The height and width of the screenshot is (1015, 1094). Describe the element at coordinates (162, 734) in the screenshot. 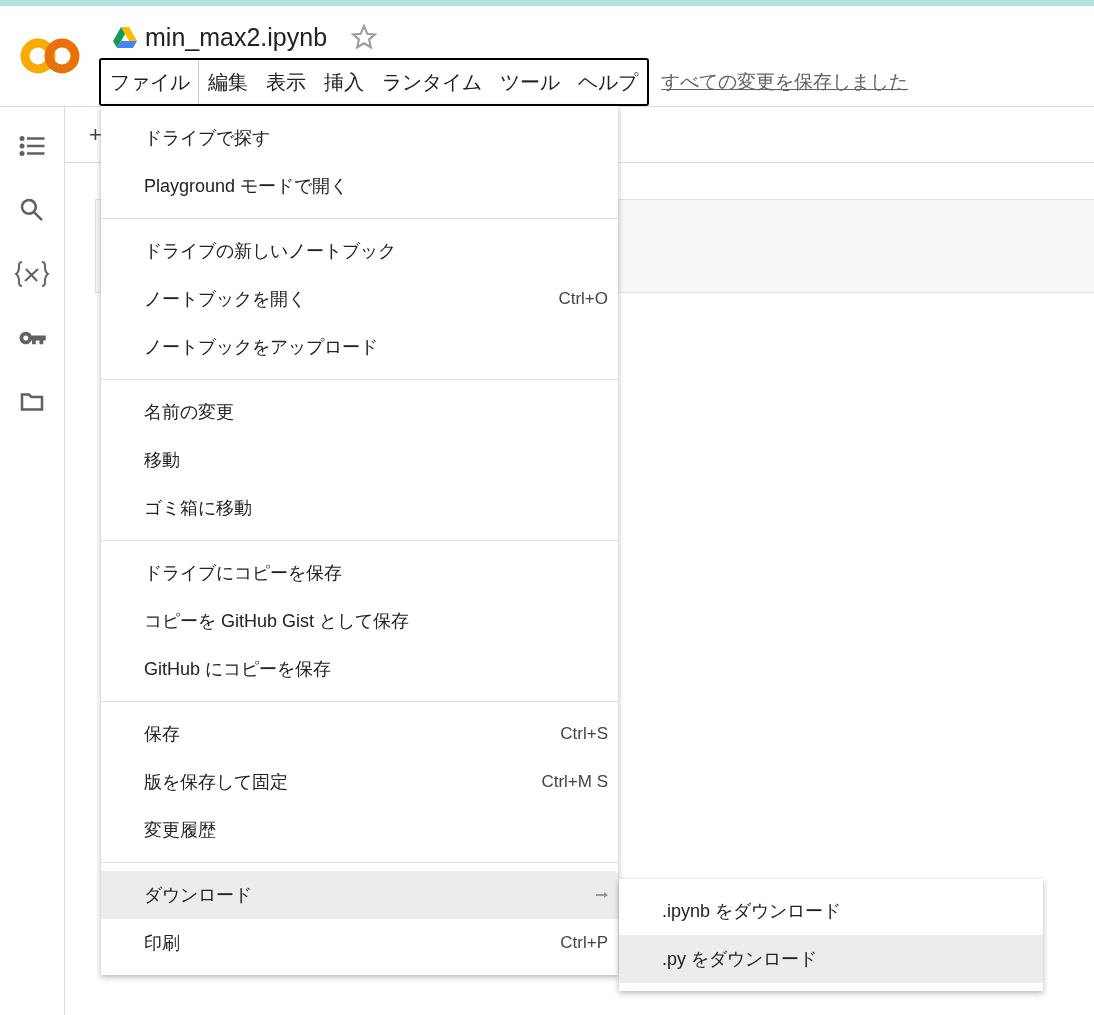

I see `menu-item-label: 保存` at that location.